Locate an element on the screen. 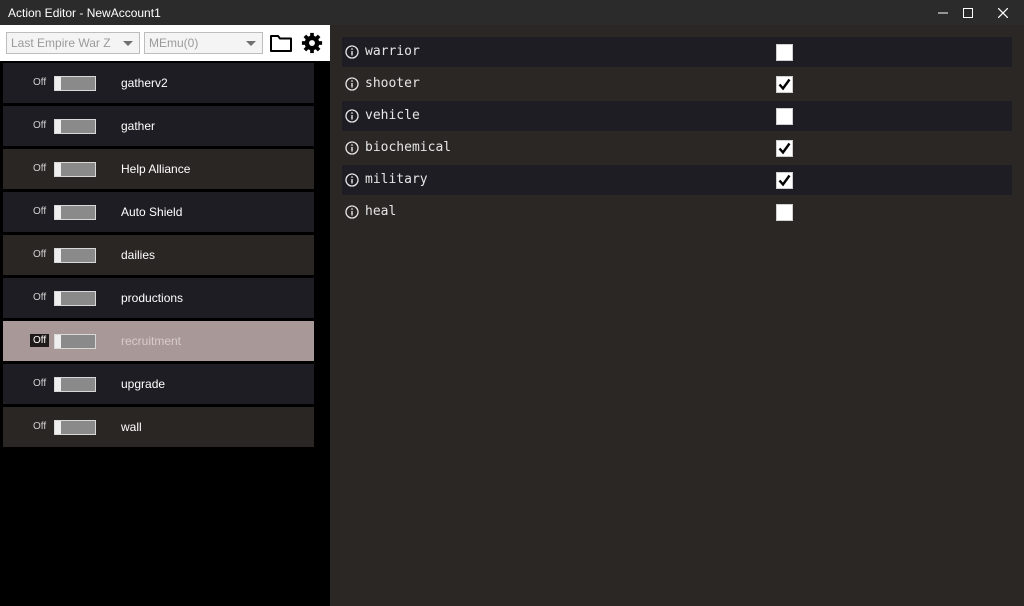 The image size is (1024, 606). property-row-military: military is located at coordinates (677, 180).